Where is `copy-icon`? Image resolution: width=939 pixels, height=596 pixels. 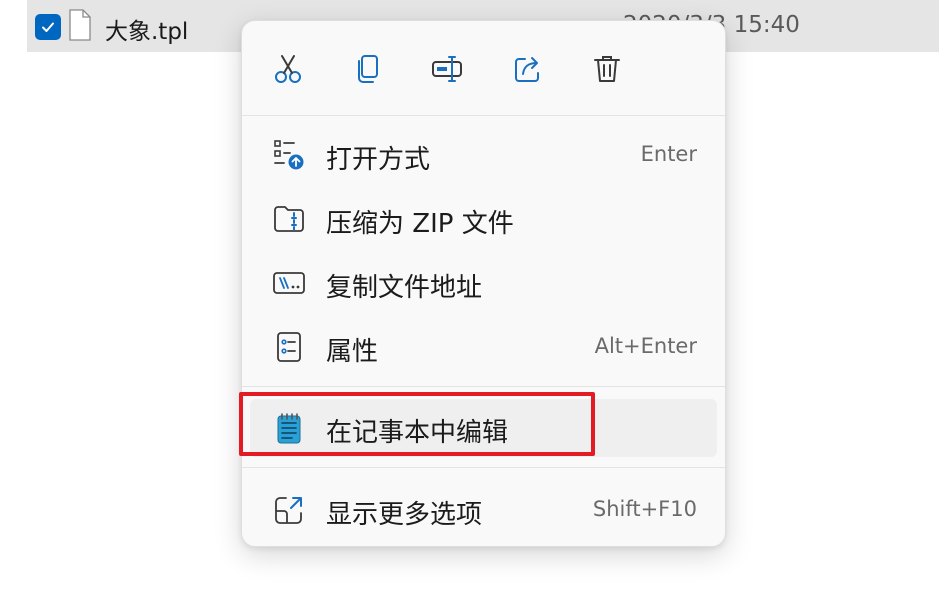
copy-icon is located at coordinates (368, 69).